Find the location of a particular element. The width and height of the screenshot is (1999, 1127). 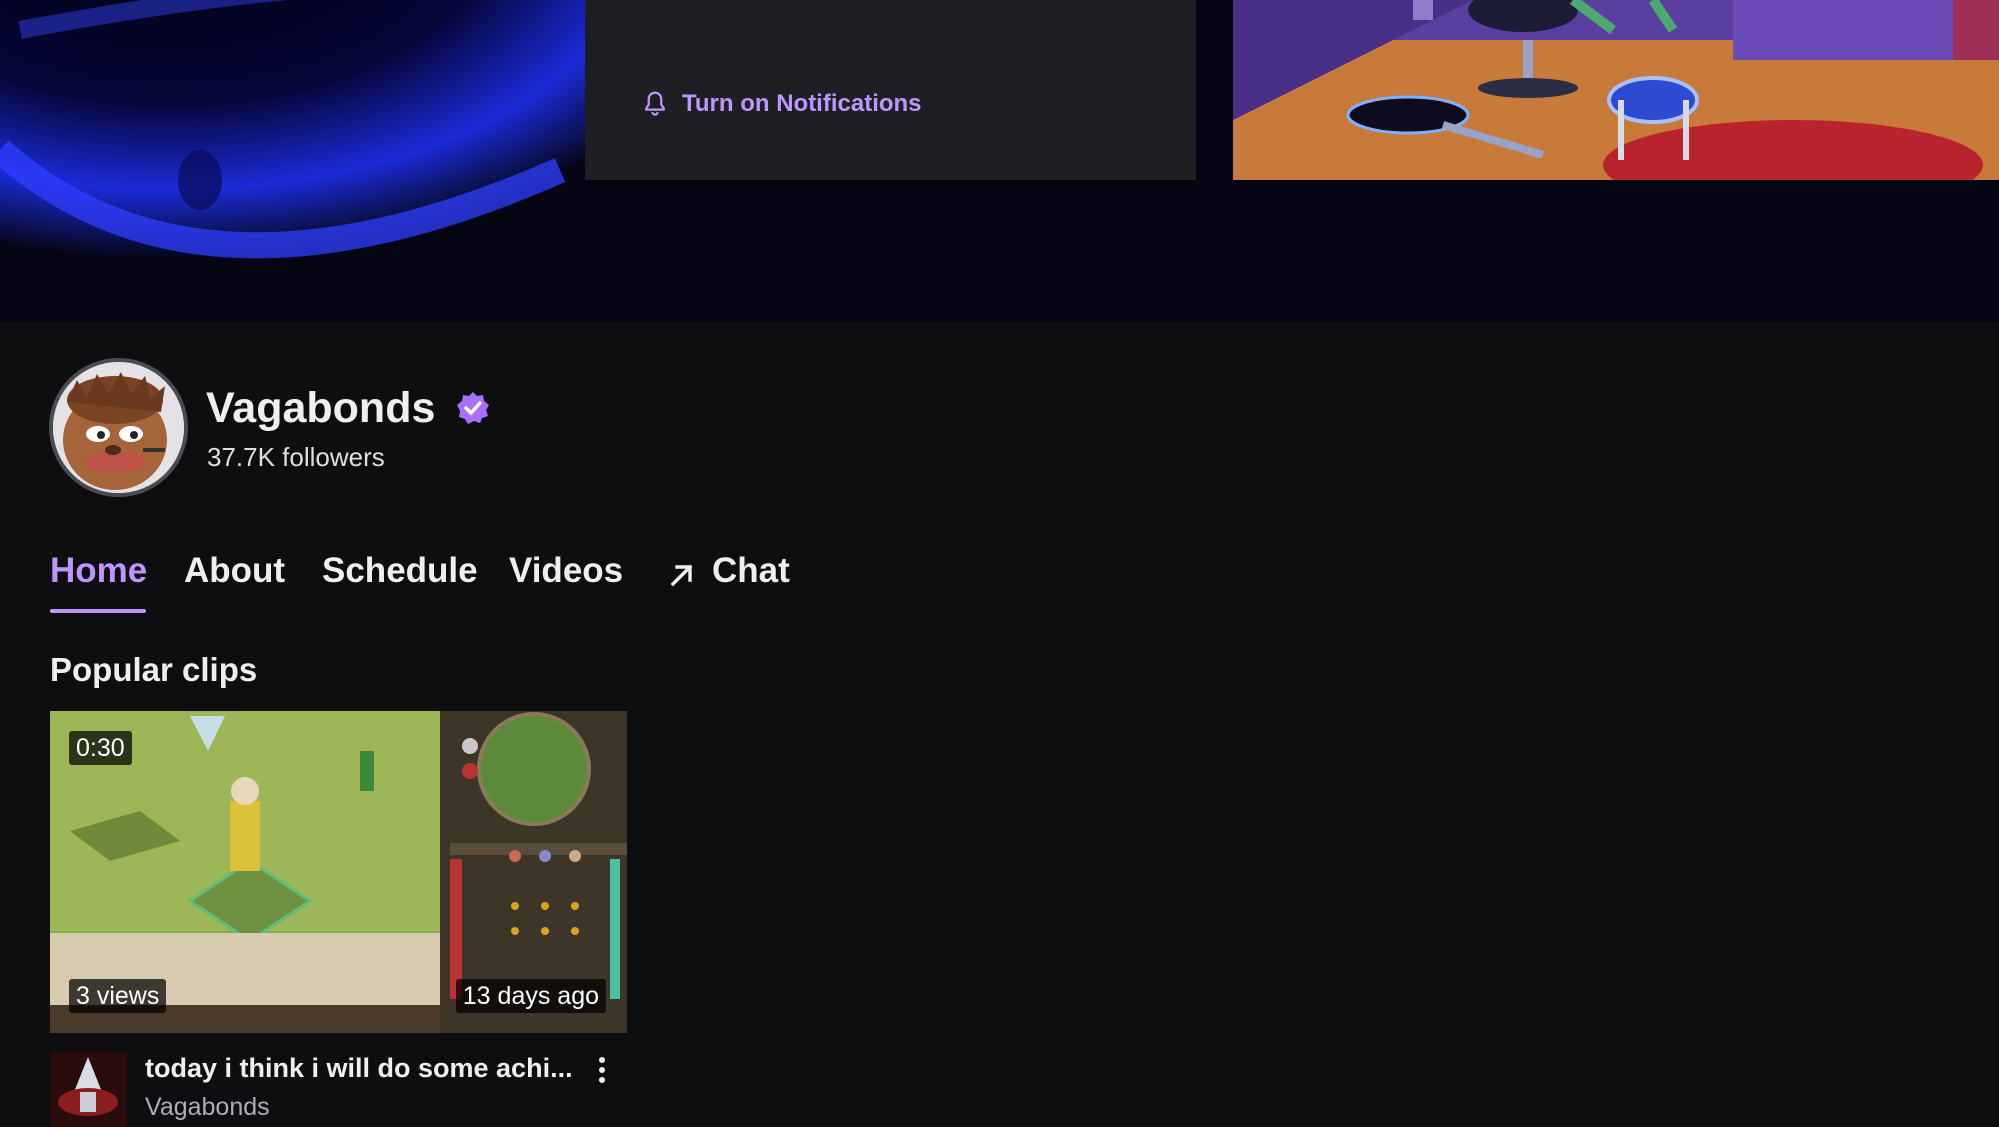

stream-preview-image is located at coordinates (1616, 90).